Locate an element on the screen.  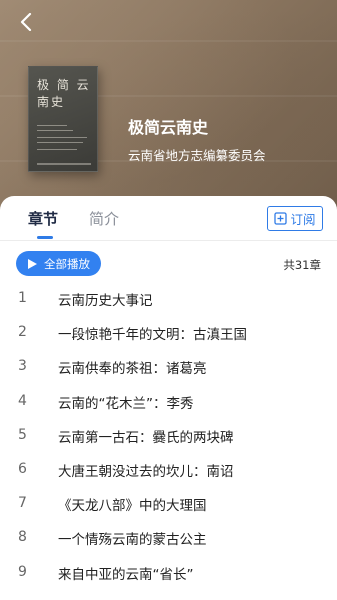
tab-divider is located at coordinates (168, 240).